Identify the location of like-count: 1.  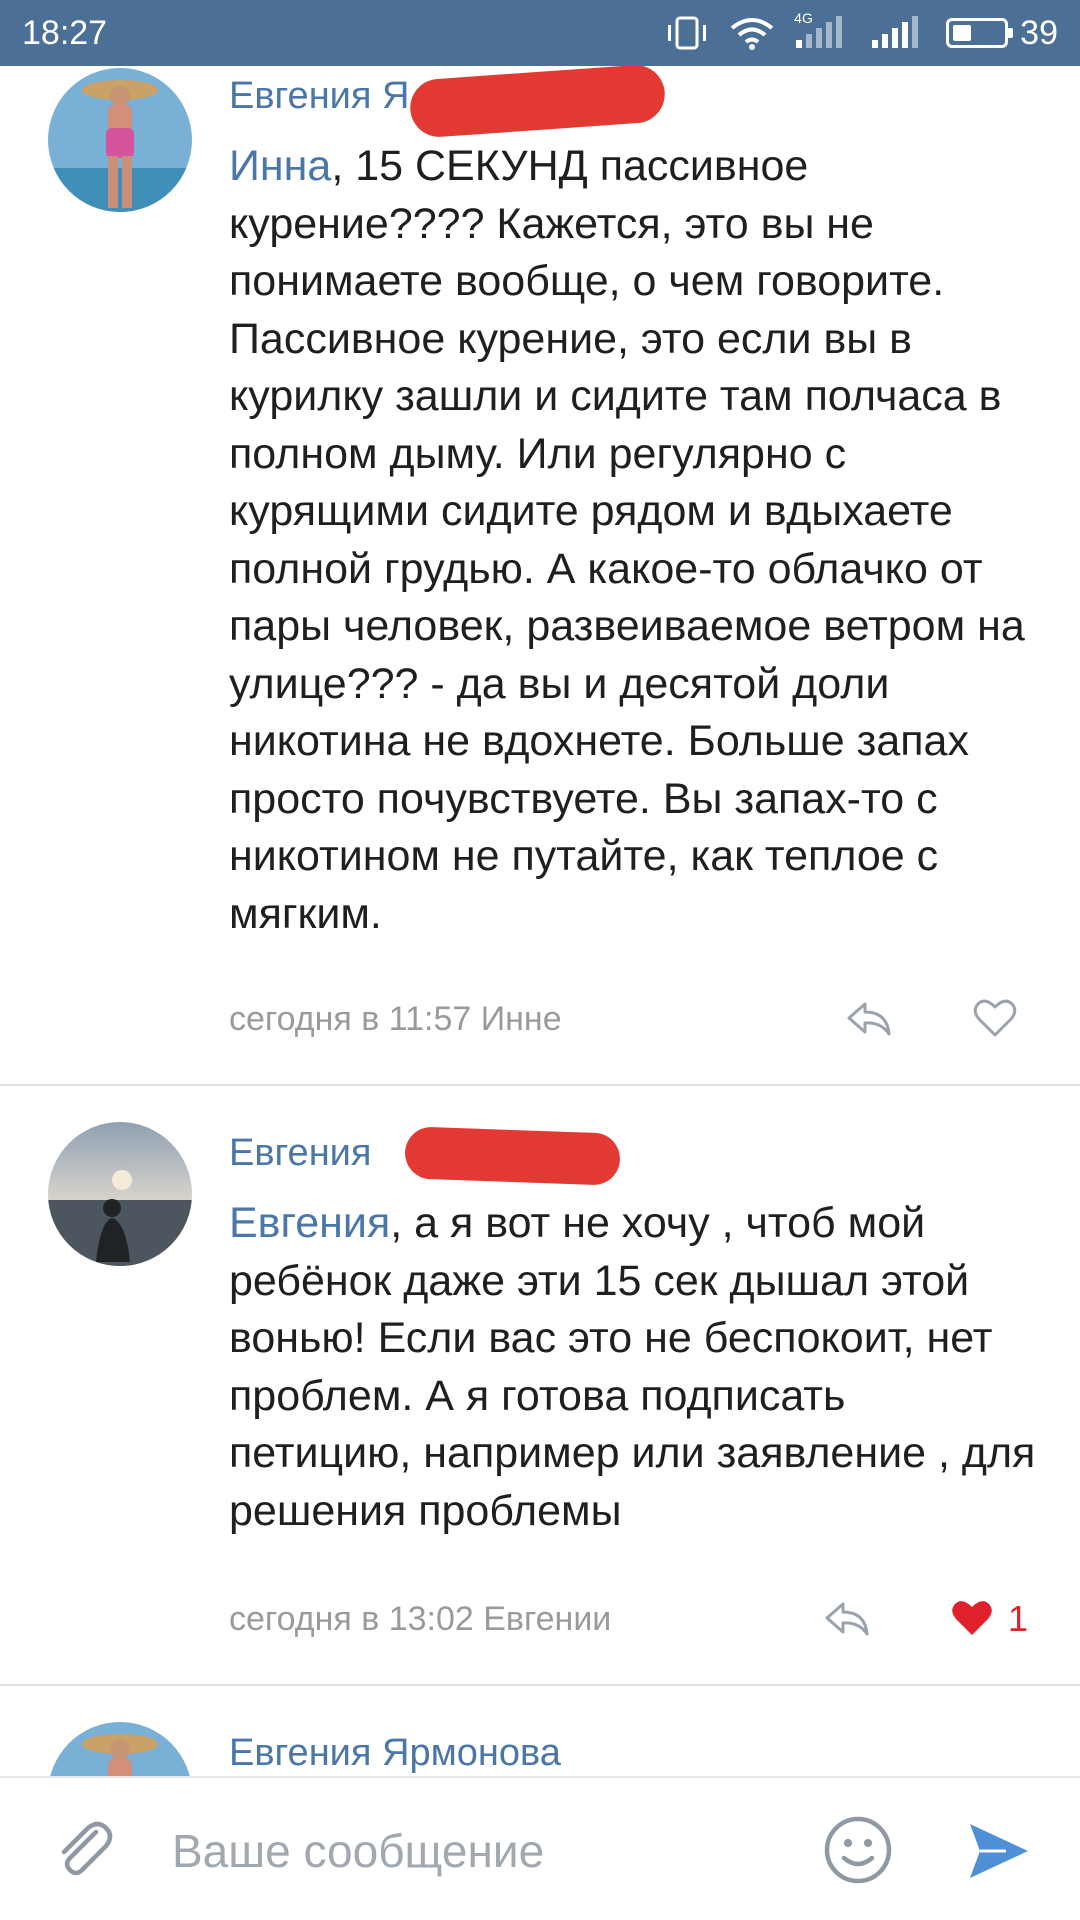
(1018, 1618).